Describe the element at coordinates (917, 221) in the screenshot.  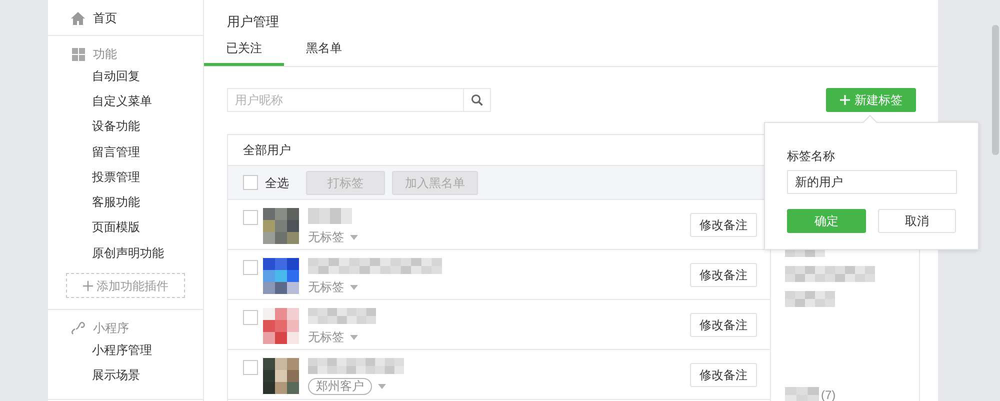
I see `cancel-button: 取消` at that location.